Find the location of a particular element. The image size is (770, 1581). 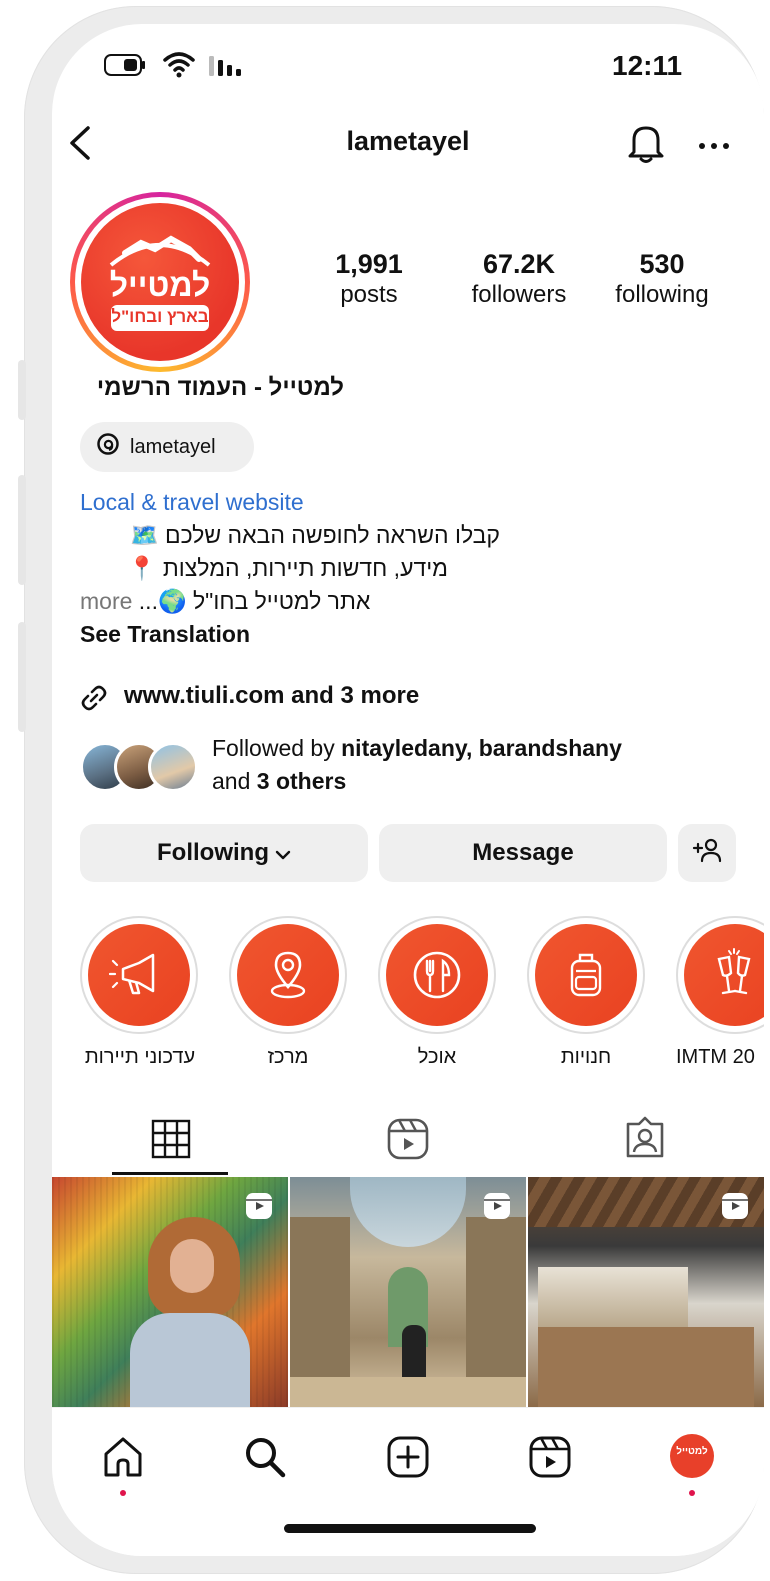

add-user-icon is located at coordinates (707, 853).